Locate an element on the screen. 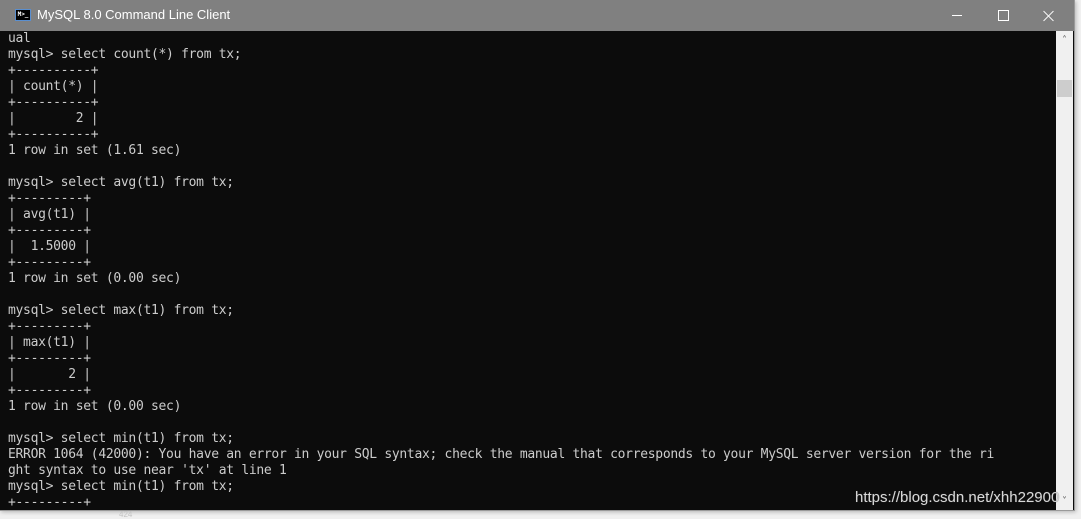 This screenshot has height=519, width=1081. console-line: | max(t1) | is located at coordinates (49, 342).